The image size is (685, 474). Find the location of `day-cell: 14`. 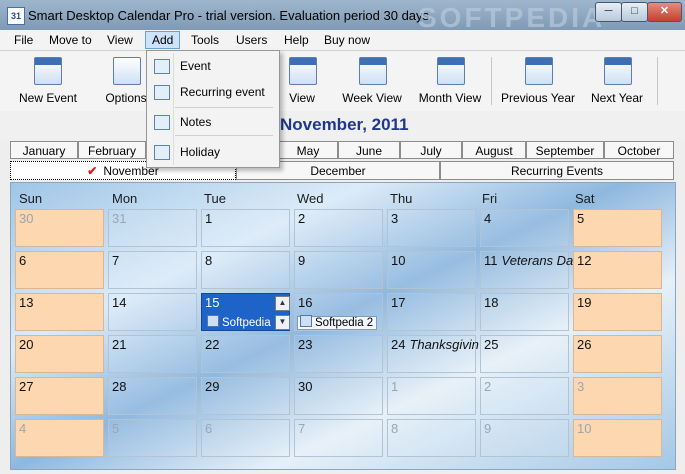

day-cell: 14 is located at coordinates (152, 312).